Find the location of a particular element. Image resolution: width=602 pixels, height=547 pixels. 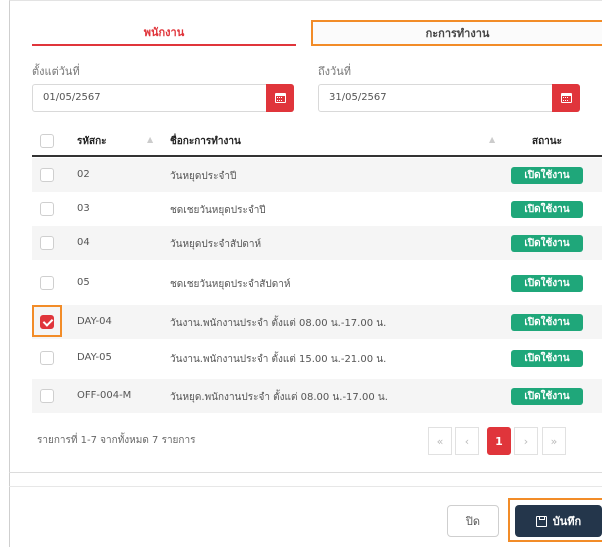

shift-code: 04 is located at coordinates (83, 242).